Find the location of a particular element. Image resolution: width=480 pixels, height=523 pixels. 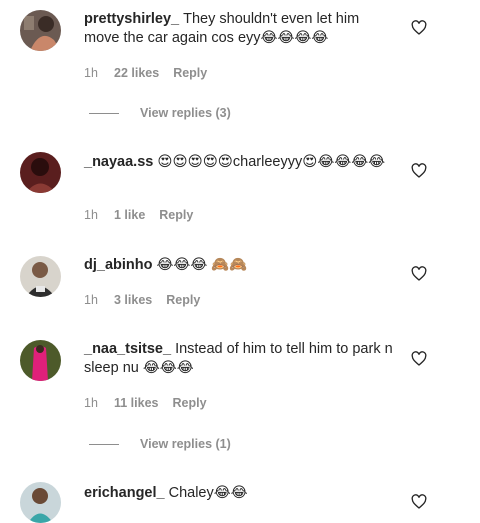

comment-username: prettyshirley_ is located at coordinates (131, 19).